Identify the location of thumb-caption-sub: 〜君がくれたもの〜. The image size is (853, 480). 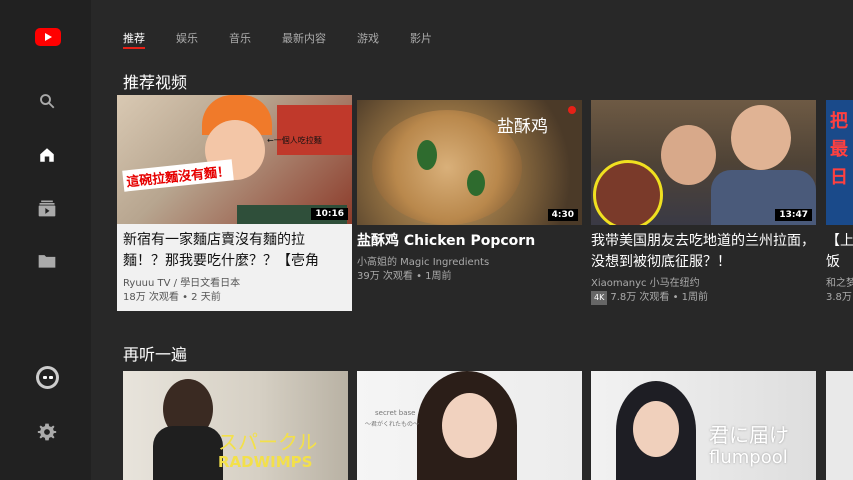
(392, 424).